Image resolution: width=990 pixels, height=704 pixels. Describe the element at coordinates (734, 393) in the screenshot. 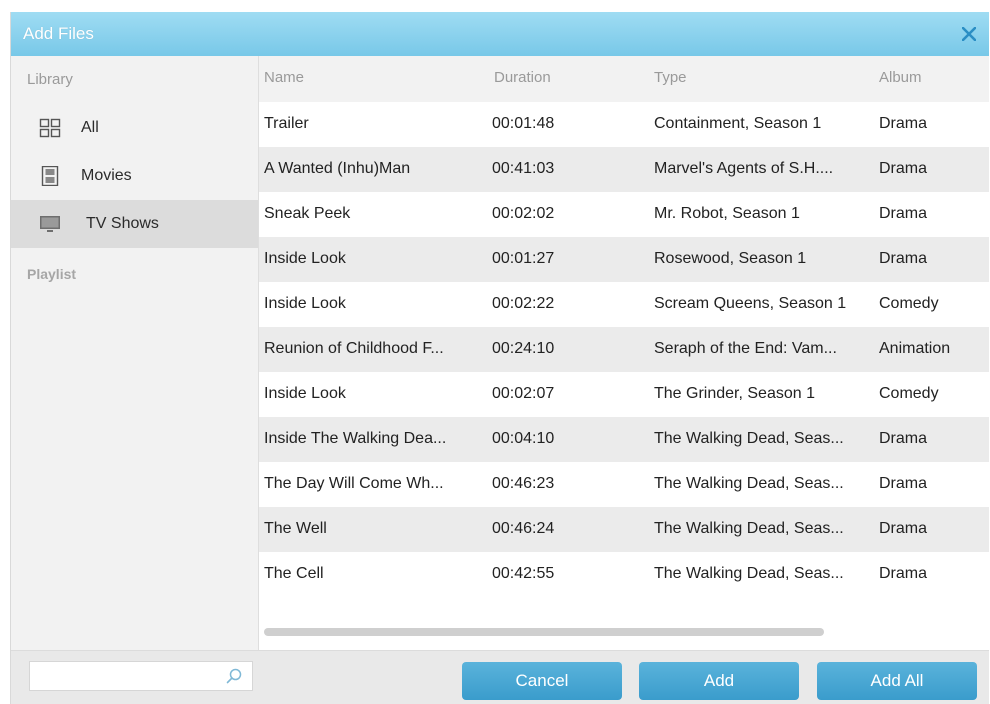

I see `file-type: The Grinder, Season 1` at that location.